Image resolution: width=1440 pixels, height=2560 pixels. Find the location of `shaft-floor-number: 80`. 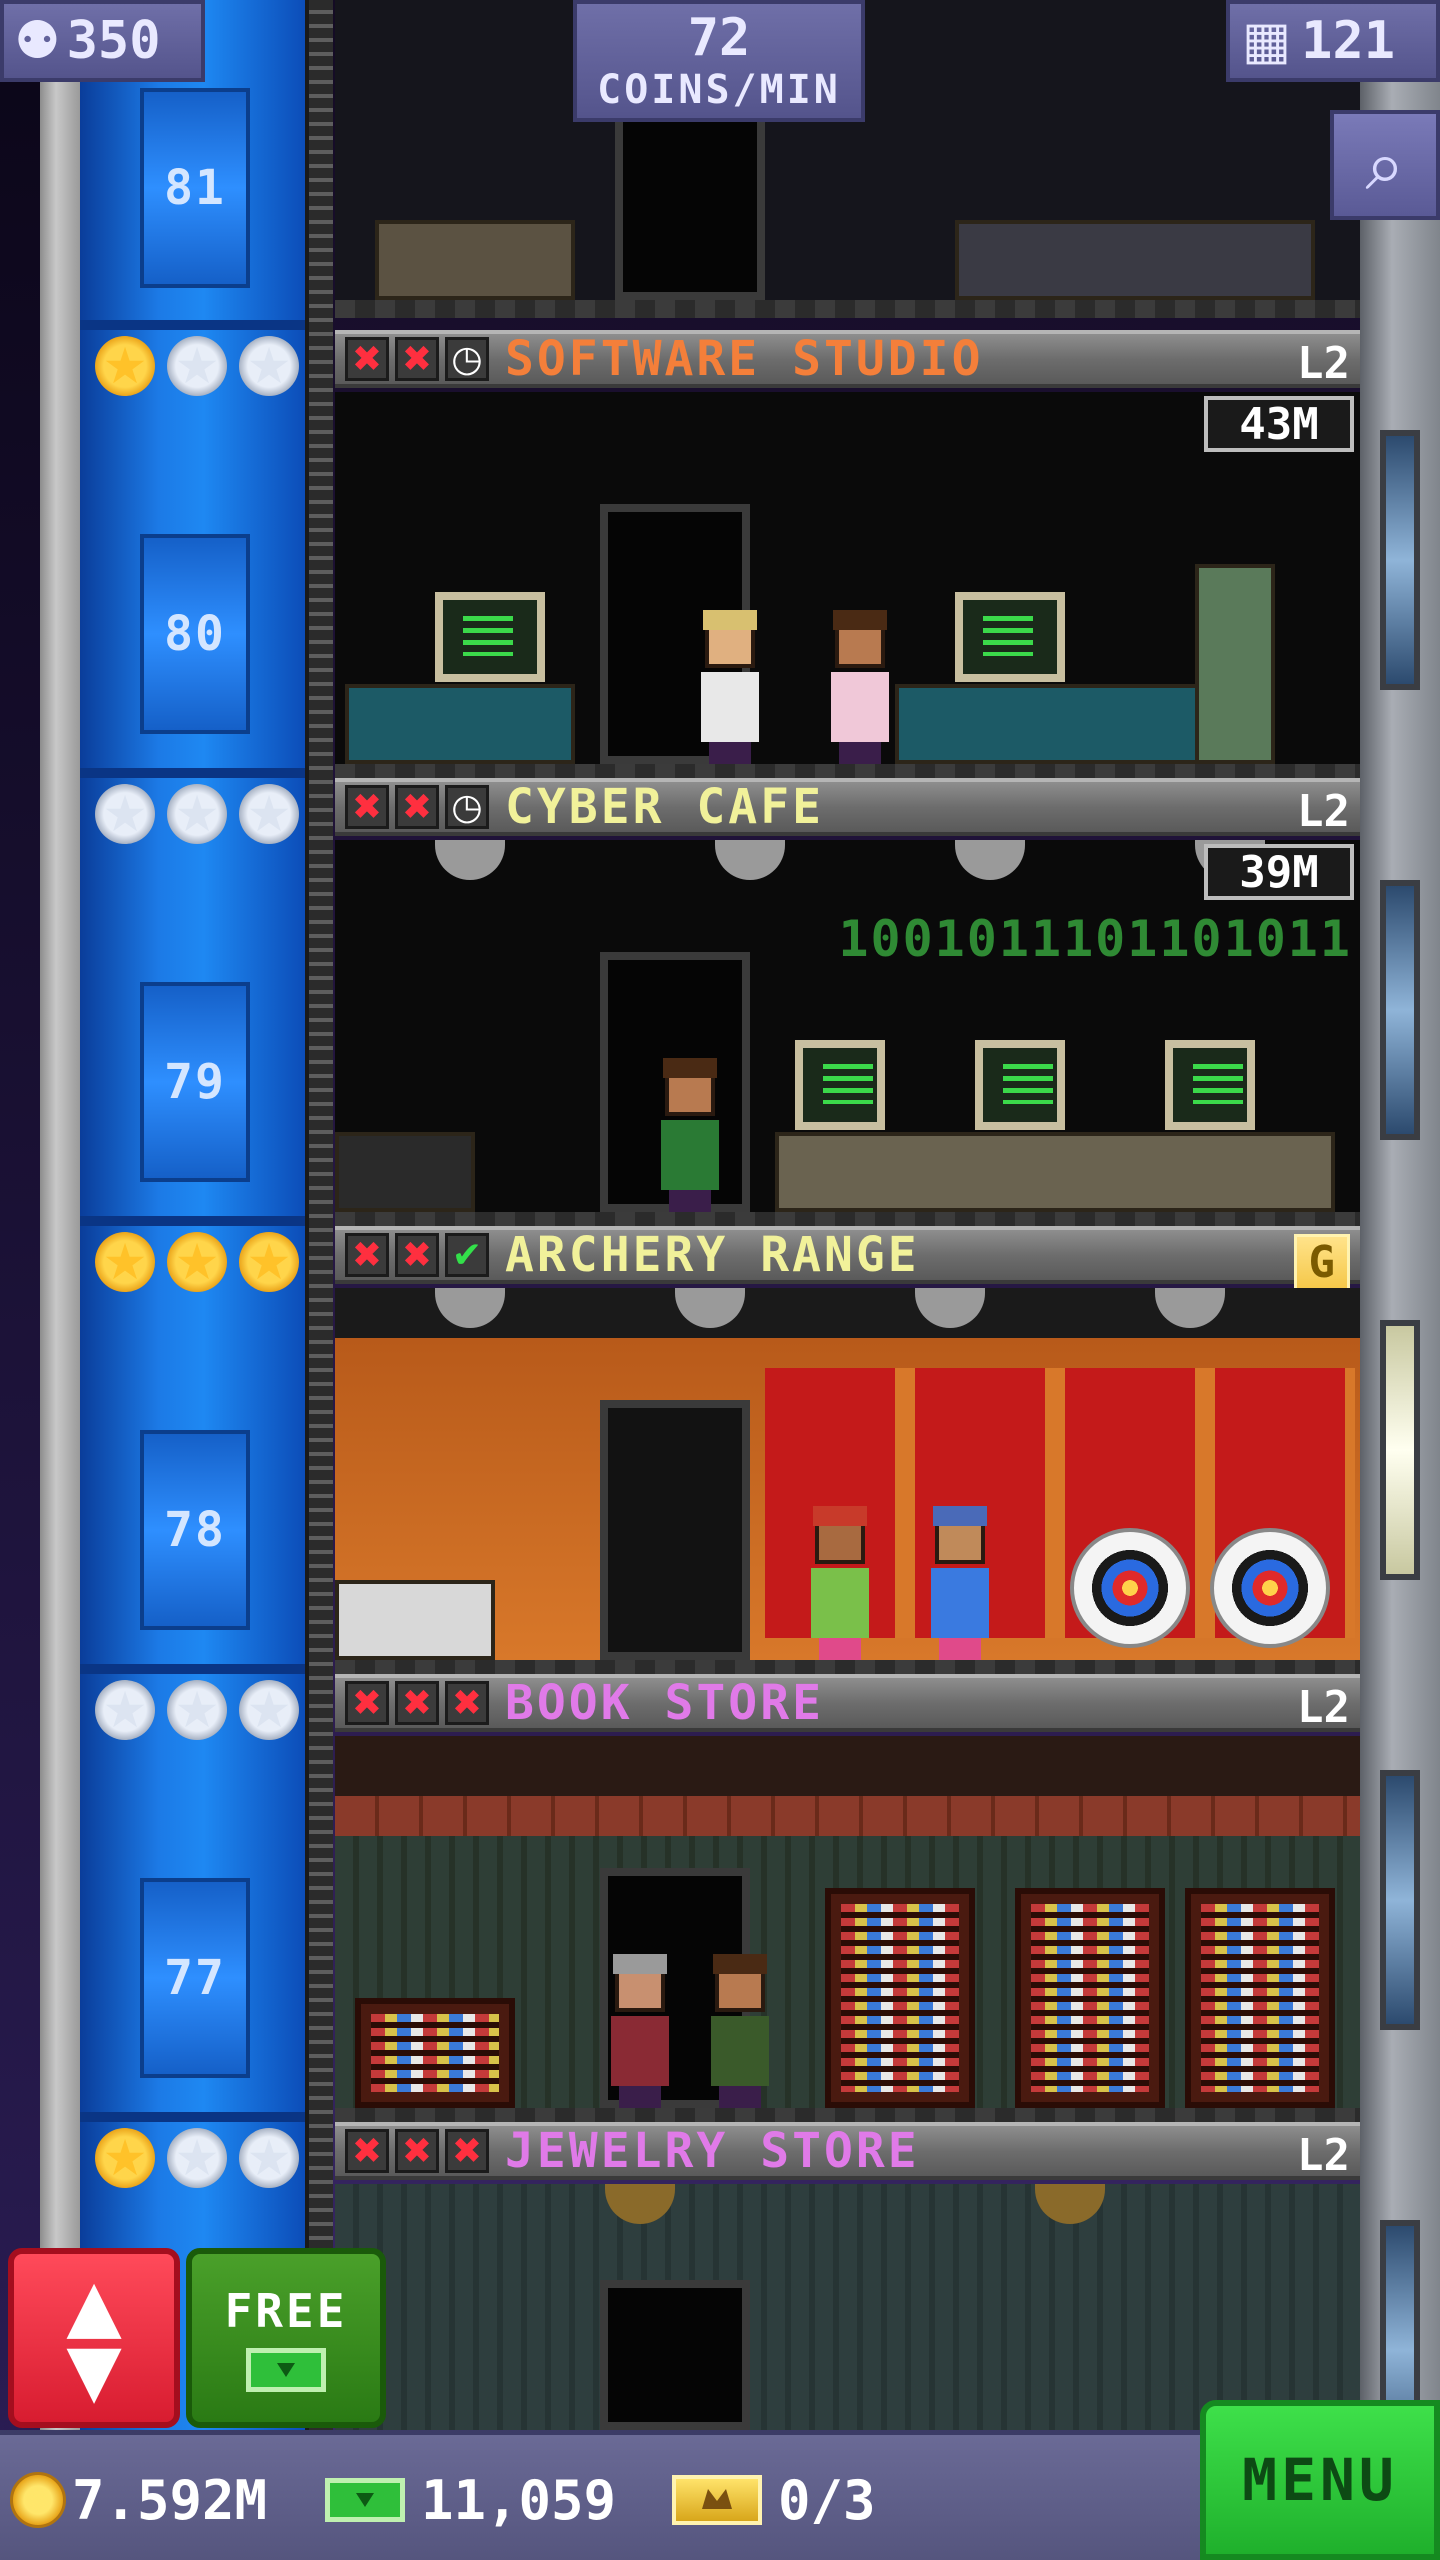

shaft-floor-number: 80 is located at coordinates (195, 634).